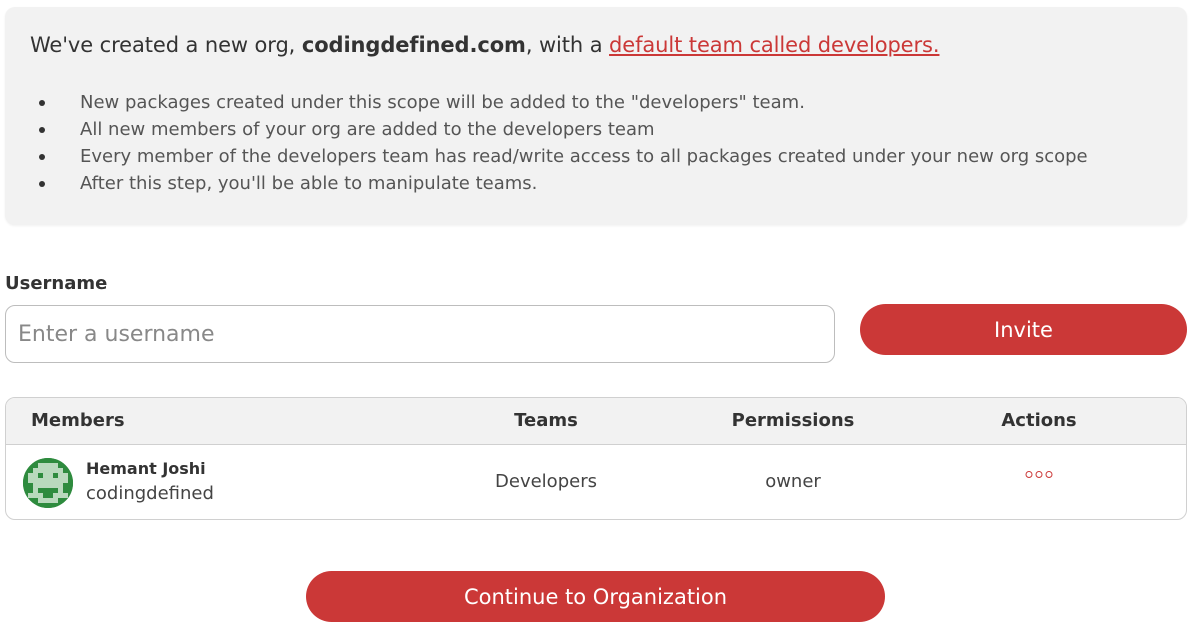 This screenshot has height=628, width=1192. I want to click on org-name: codingdefined.com, so click(413, 45).